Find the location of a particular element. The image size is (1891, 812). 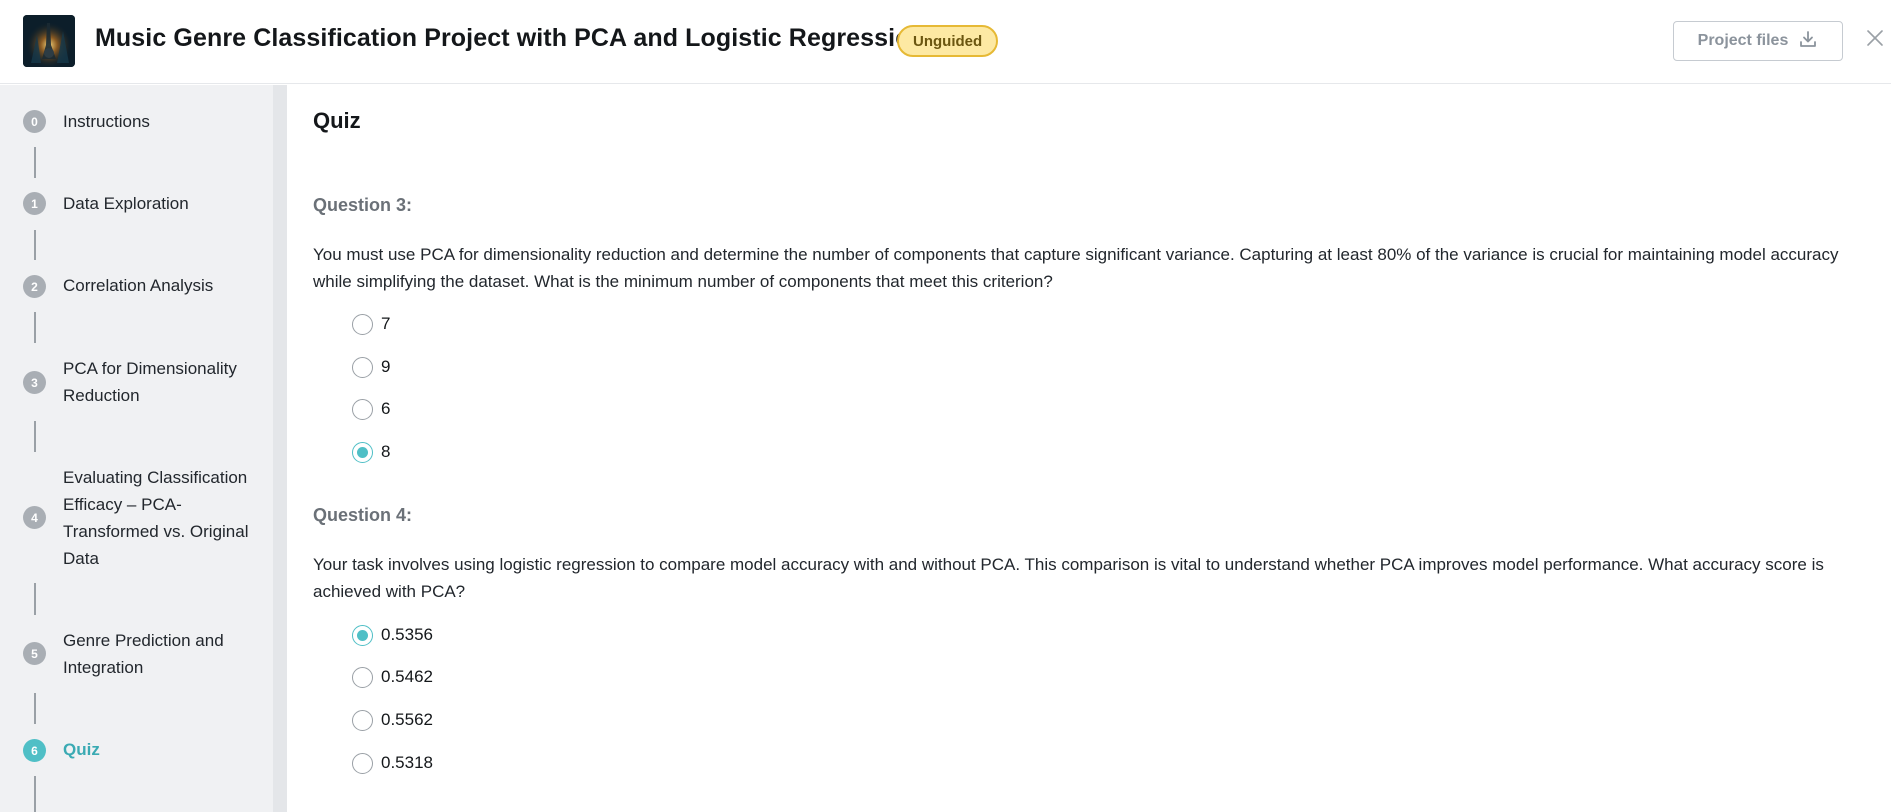

close-button is located at coordinates (1875, 40).